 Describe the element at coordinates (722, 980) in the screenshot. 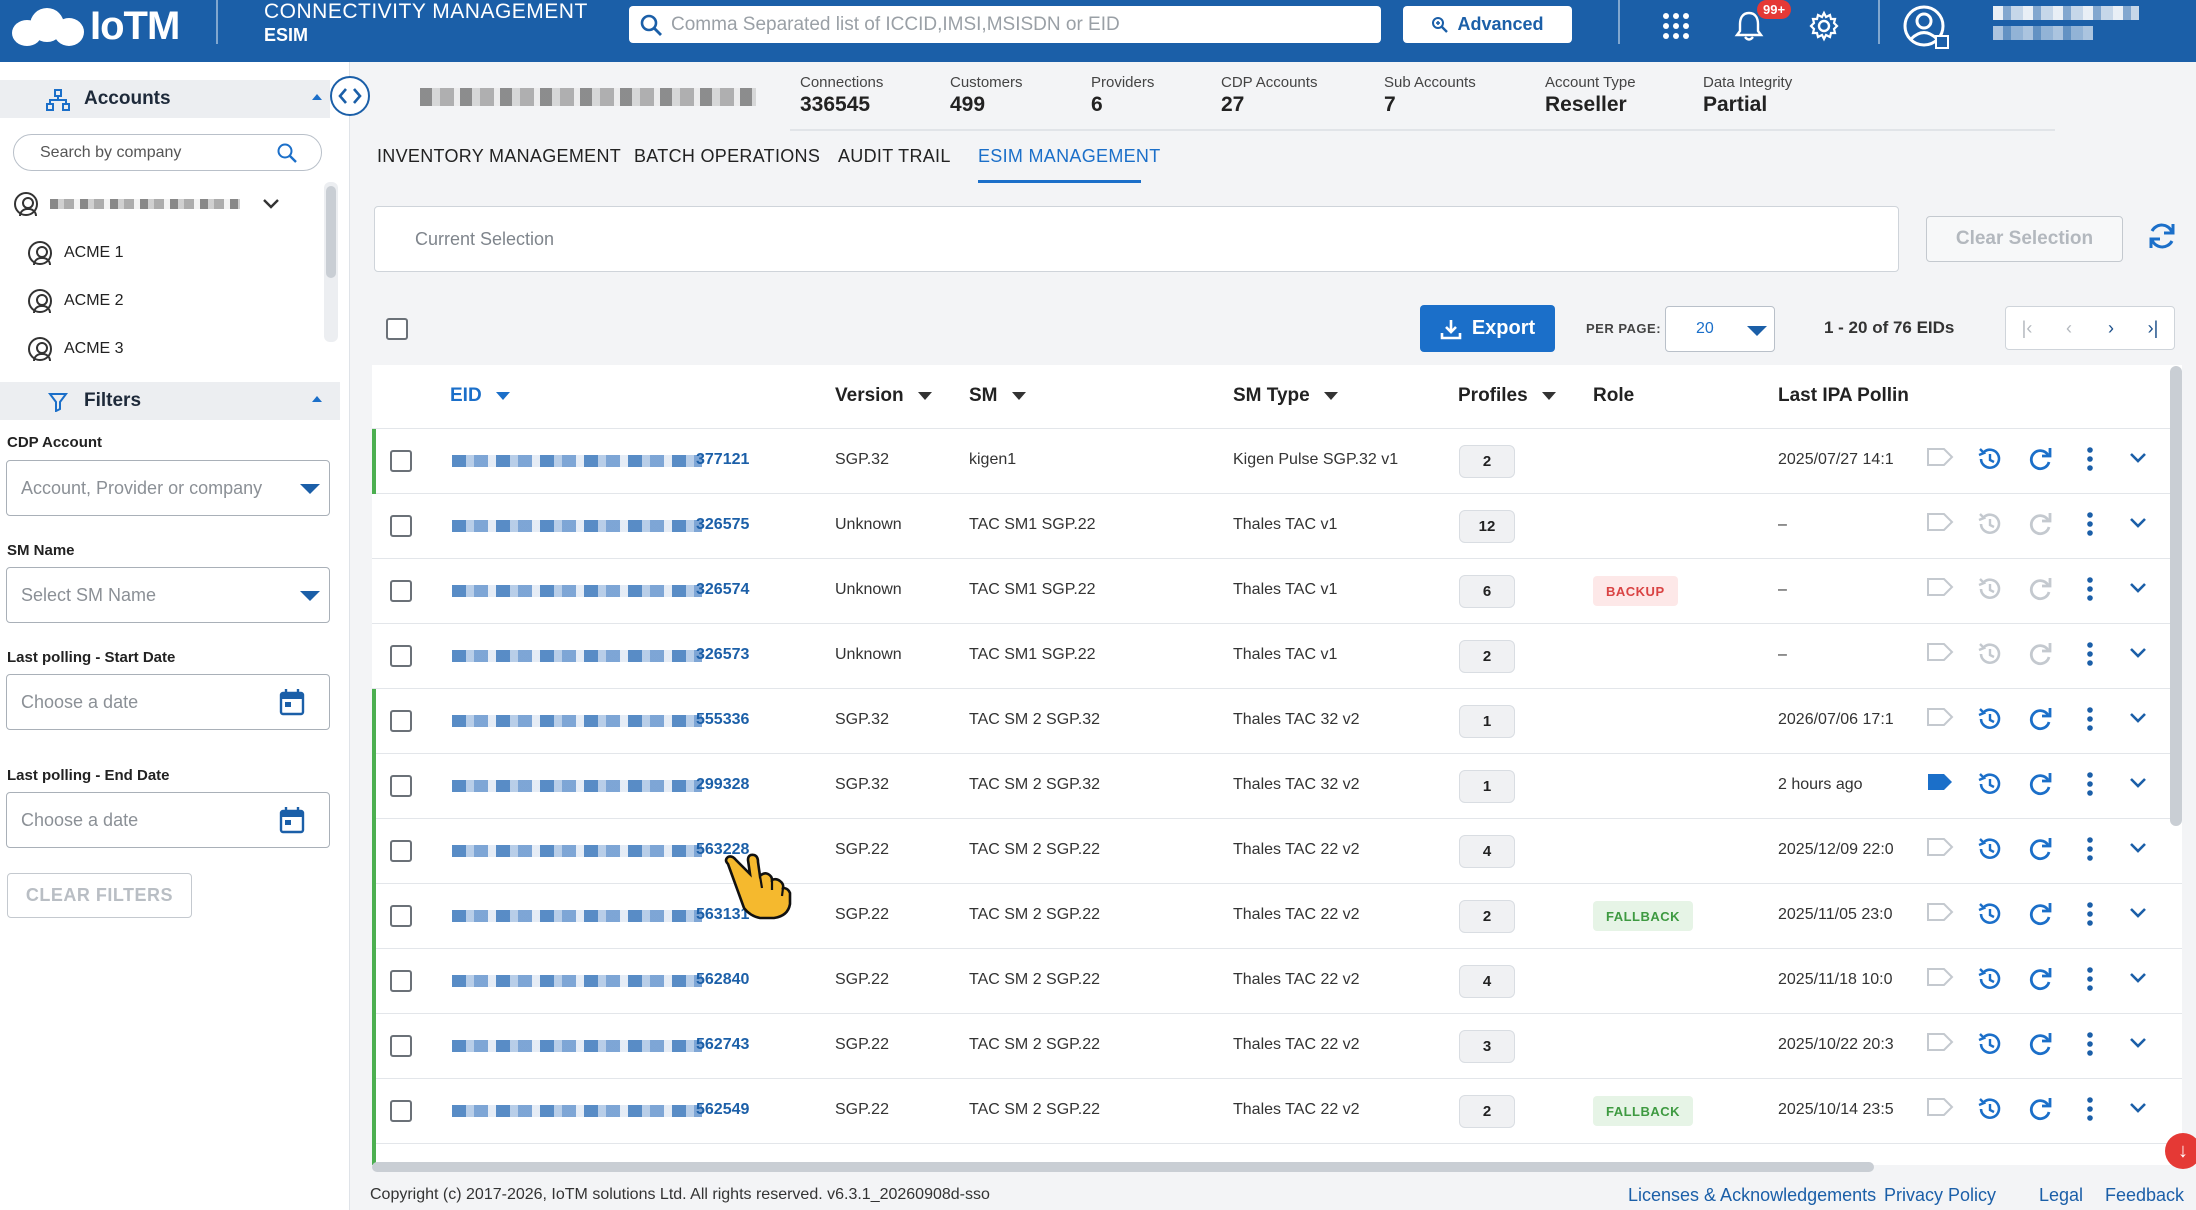

I see `eid-link: 562840` at that location.